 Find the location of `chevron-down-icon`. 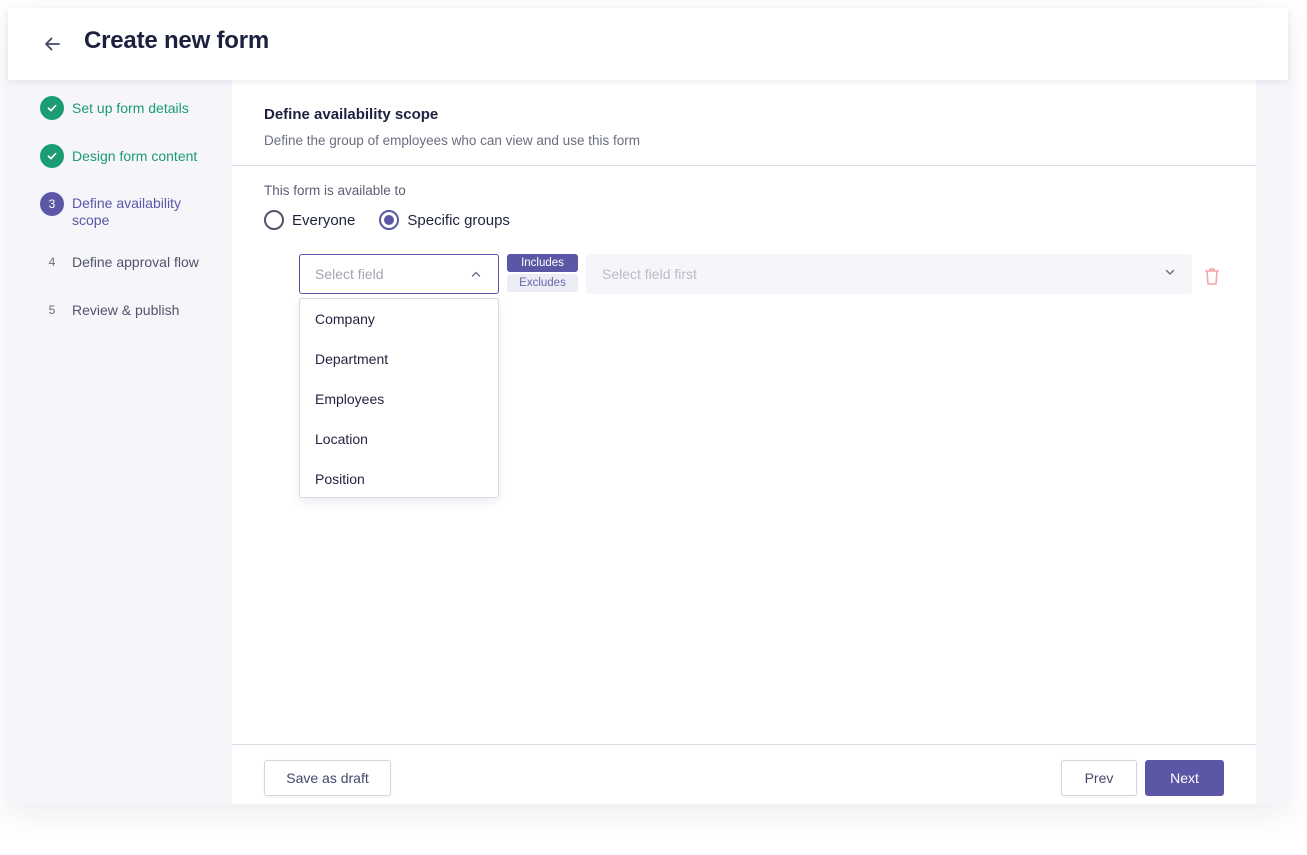

chevron-down-icon is located at coordinates (1170, 274).